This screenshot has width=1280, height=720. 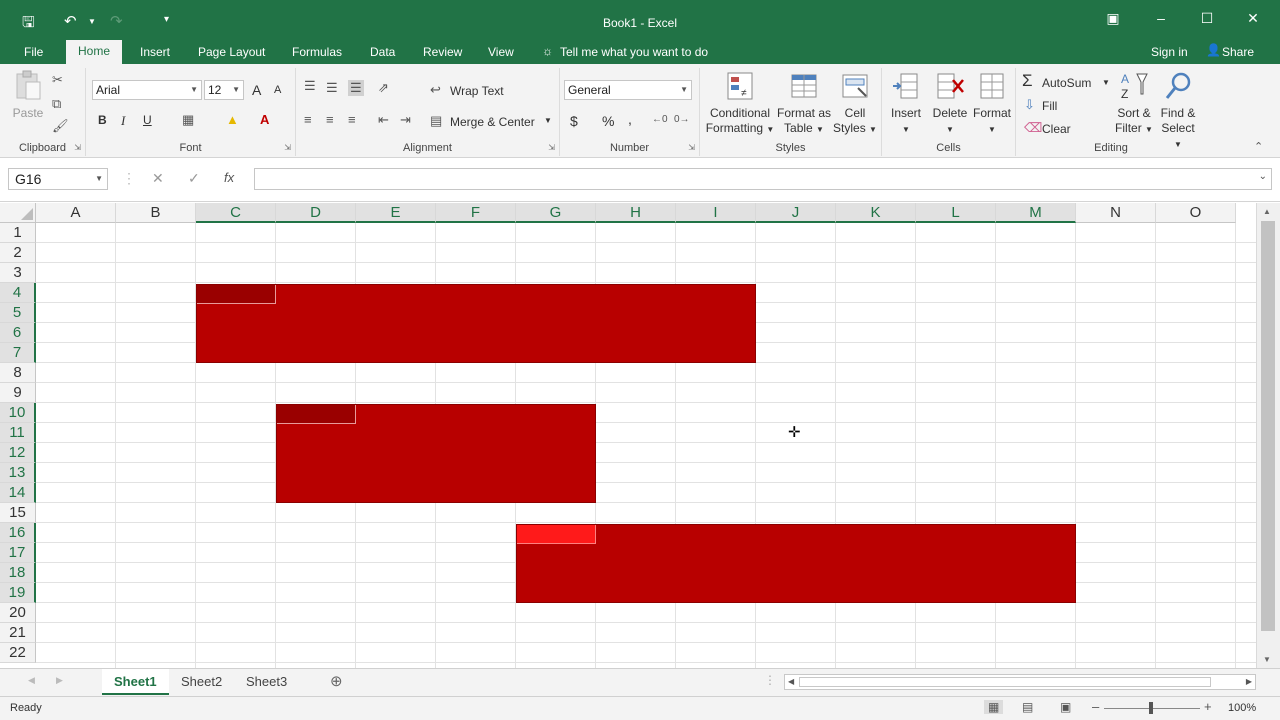 What do you see at coordinates (18, 353) in the screenshot?
I see `row-header-7: 7` at bounding box center [18, 353].